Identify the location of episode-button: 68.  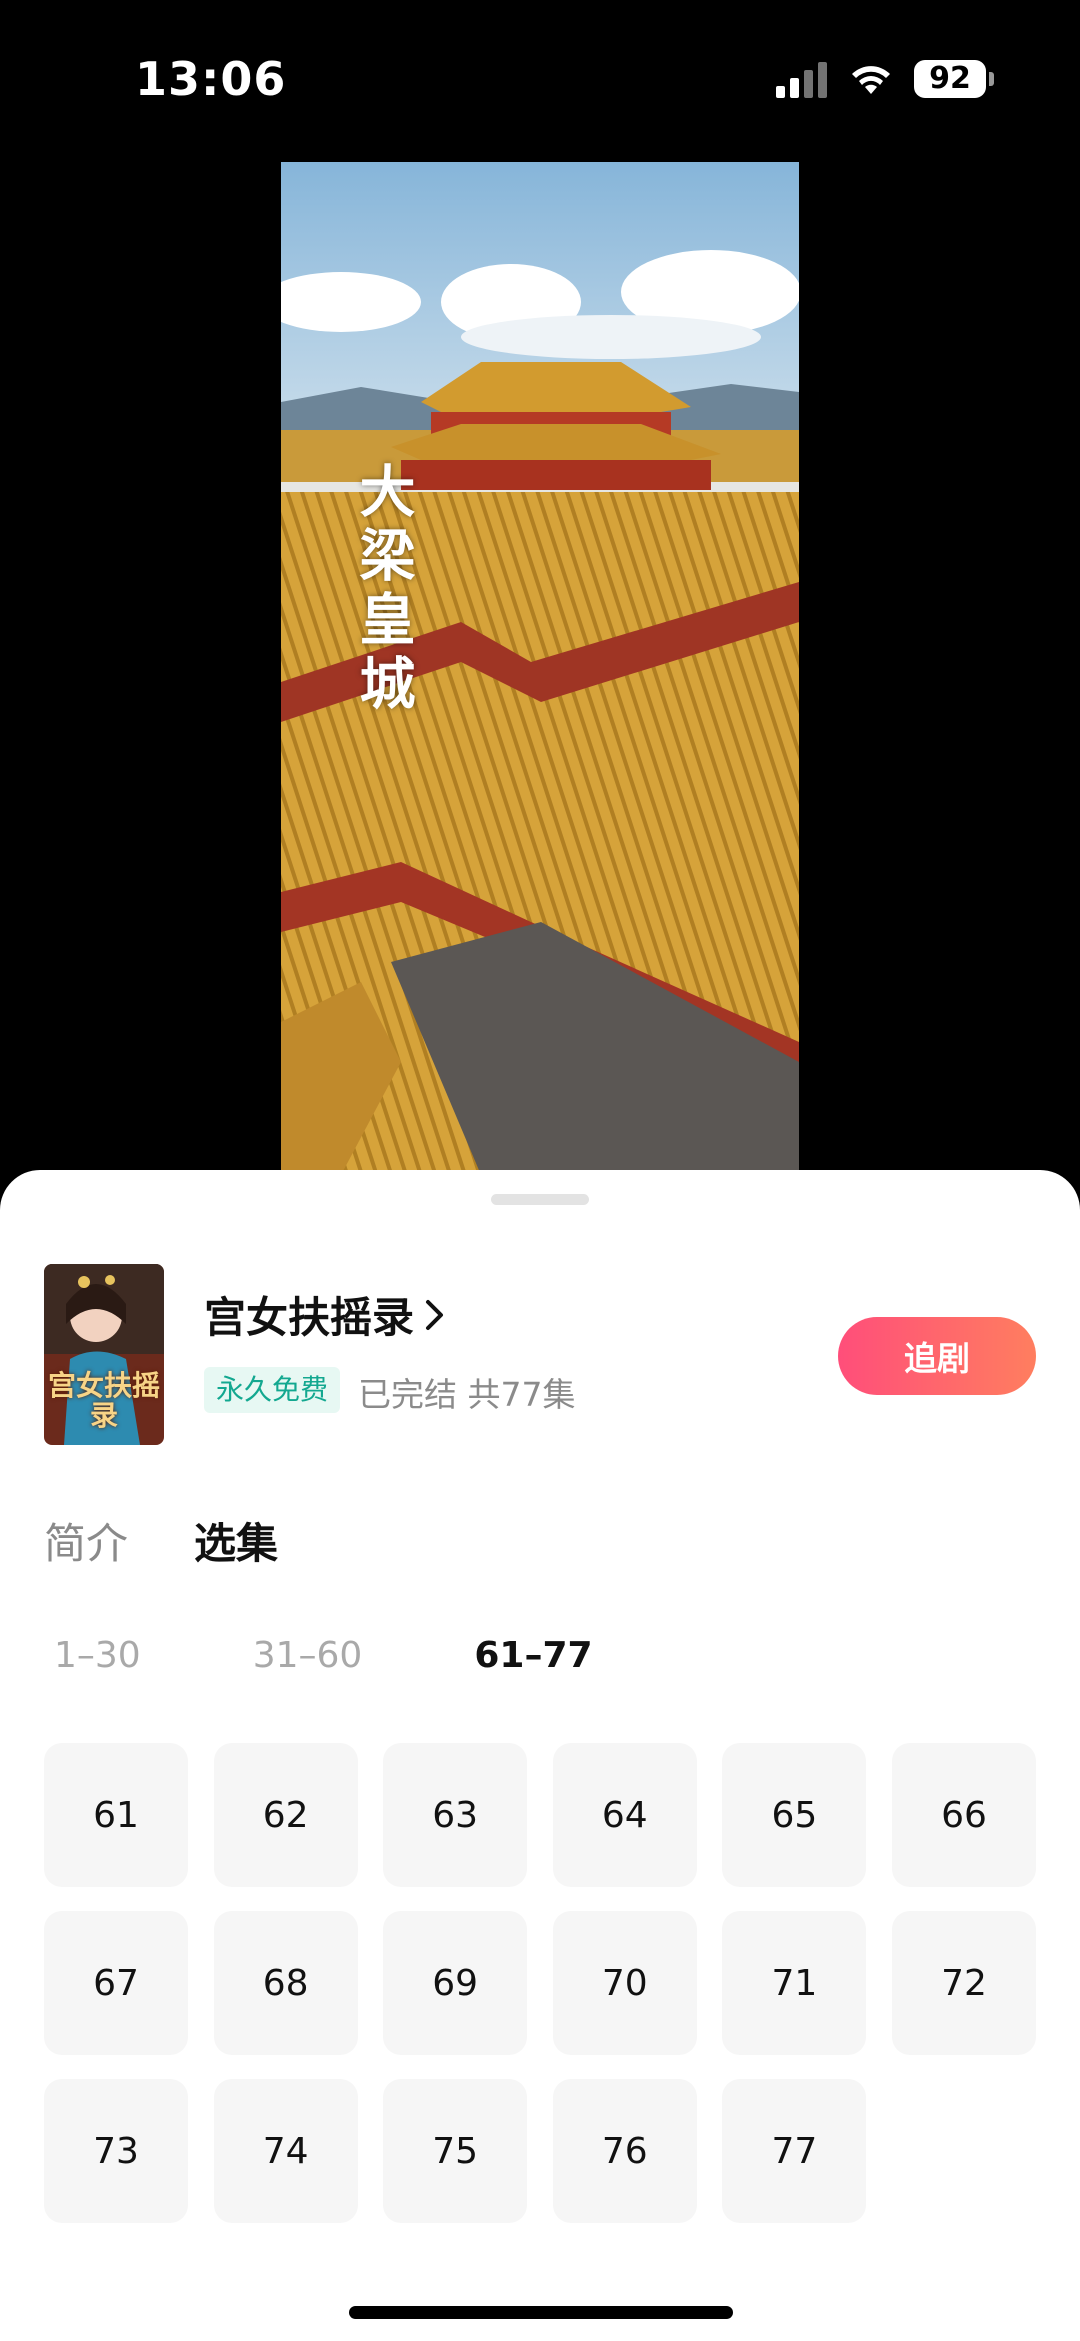
(285, 1983).